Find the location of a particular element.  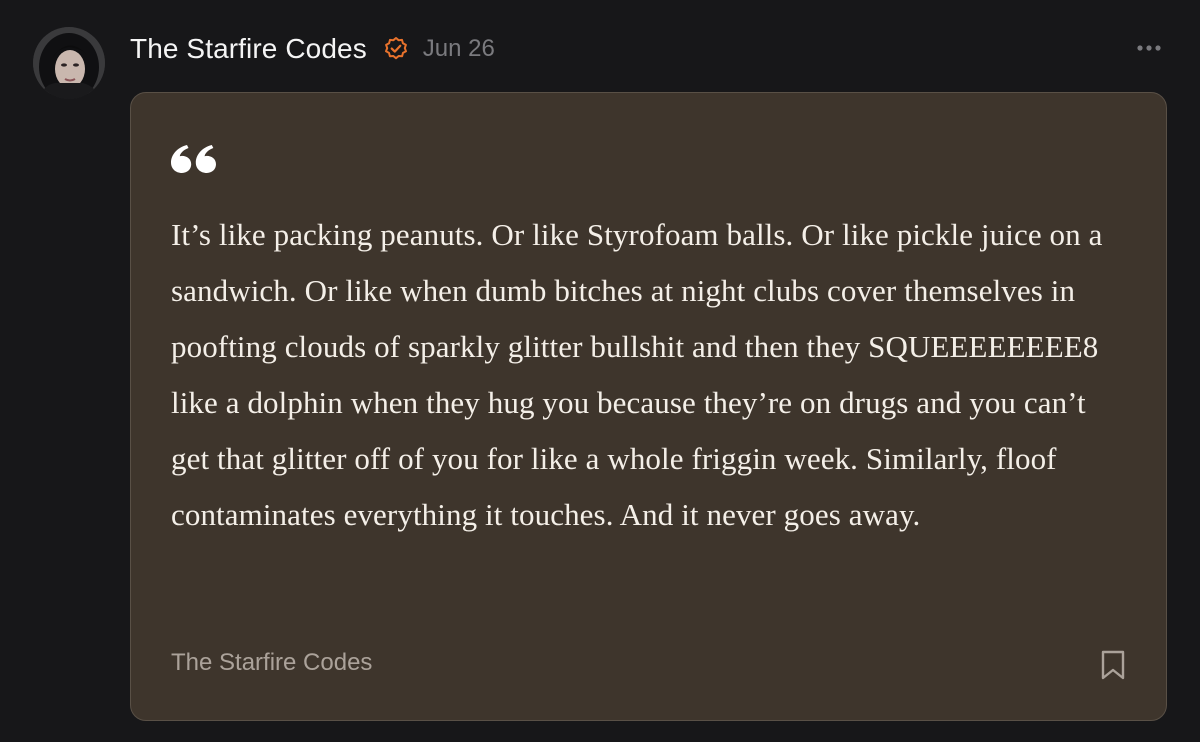

author-avatar is located at coordinates (69, 63).